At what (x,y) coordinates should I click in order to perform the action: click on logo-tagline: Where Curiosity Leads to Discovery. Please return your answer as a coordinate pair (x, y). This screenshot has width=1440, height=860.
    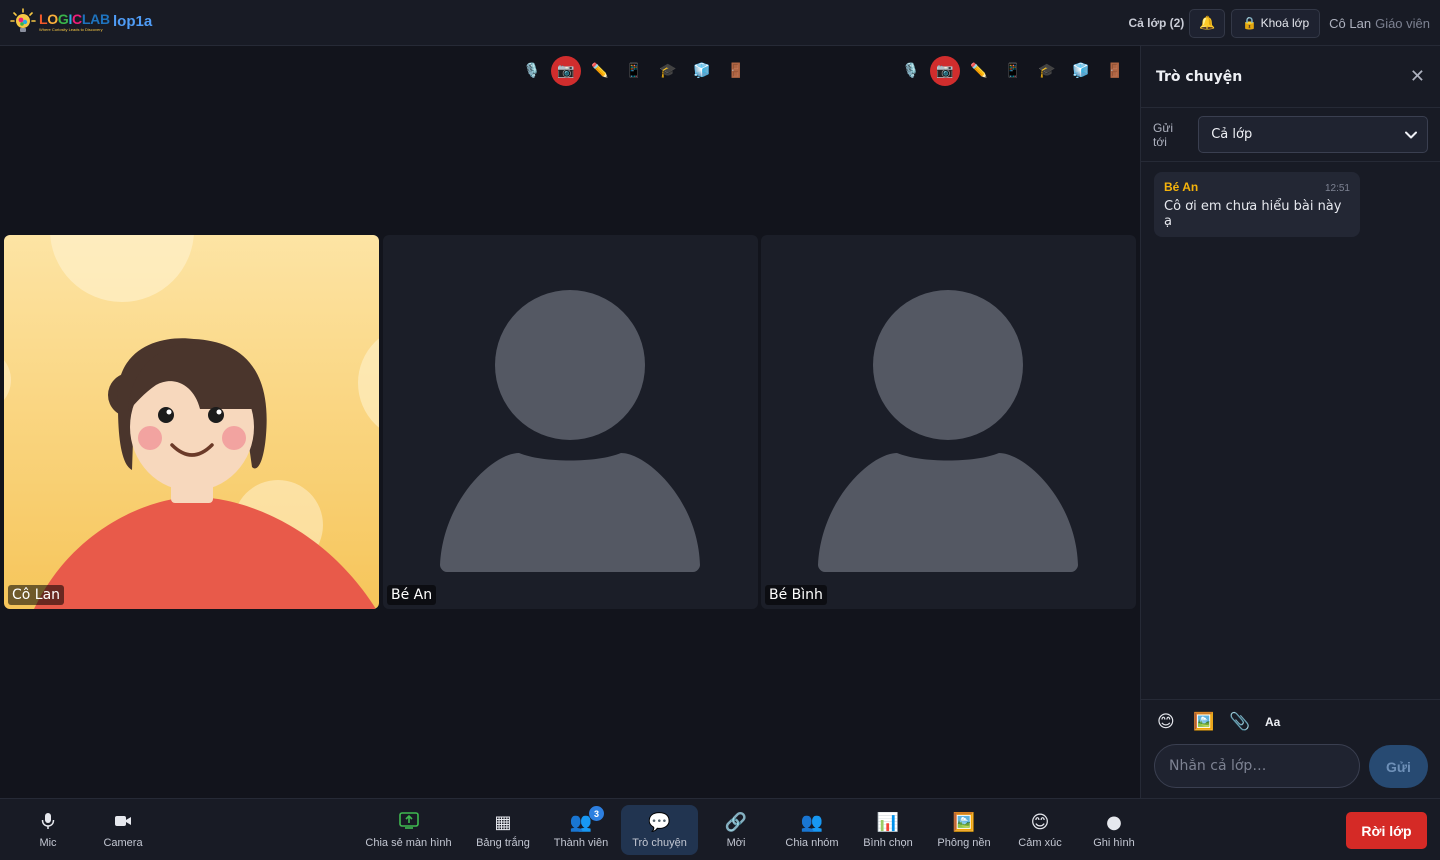
    Looking at the image, I should click on (71, 29).